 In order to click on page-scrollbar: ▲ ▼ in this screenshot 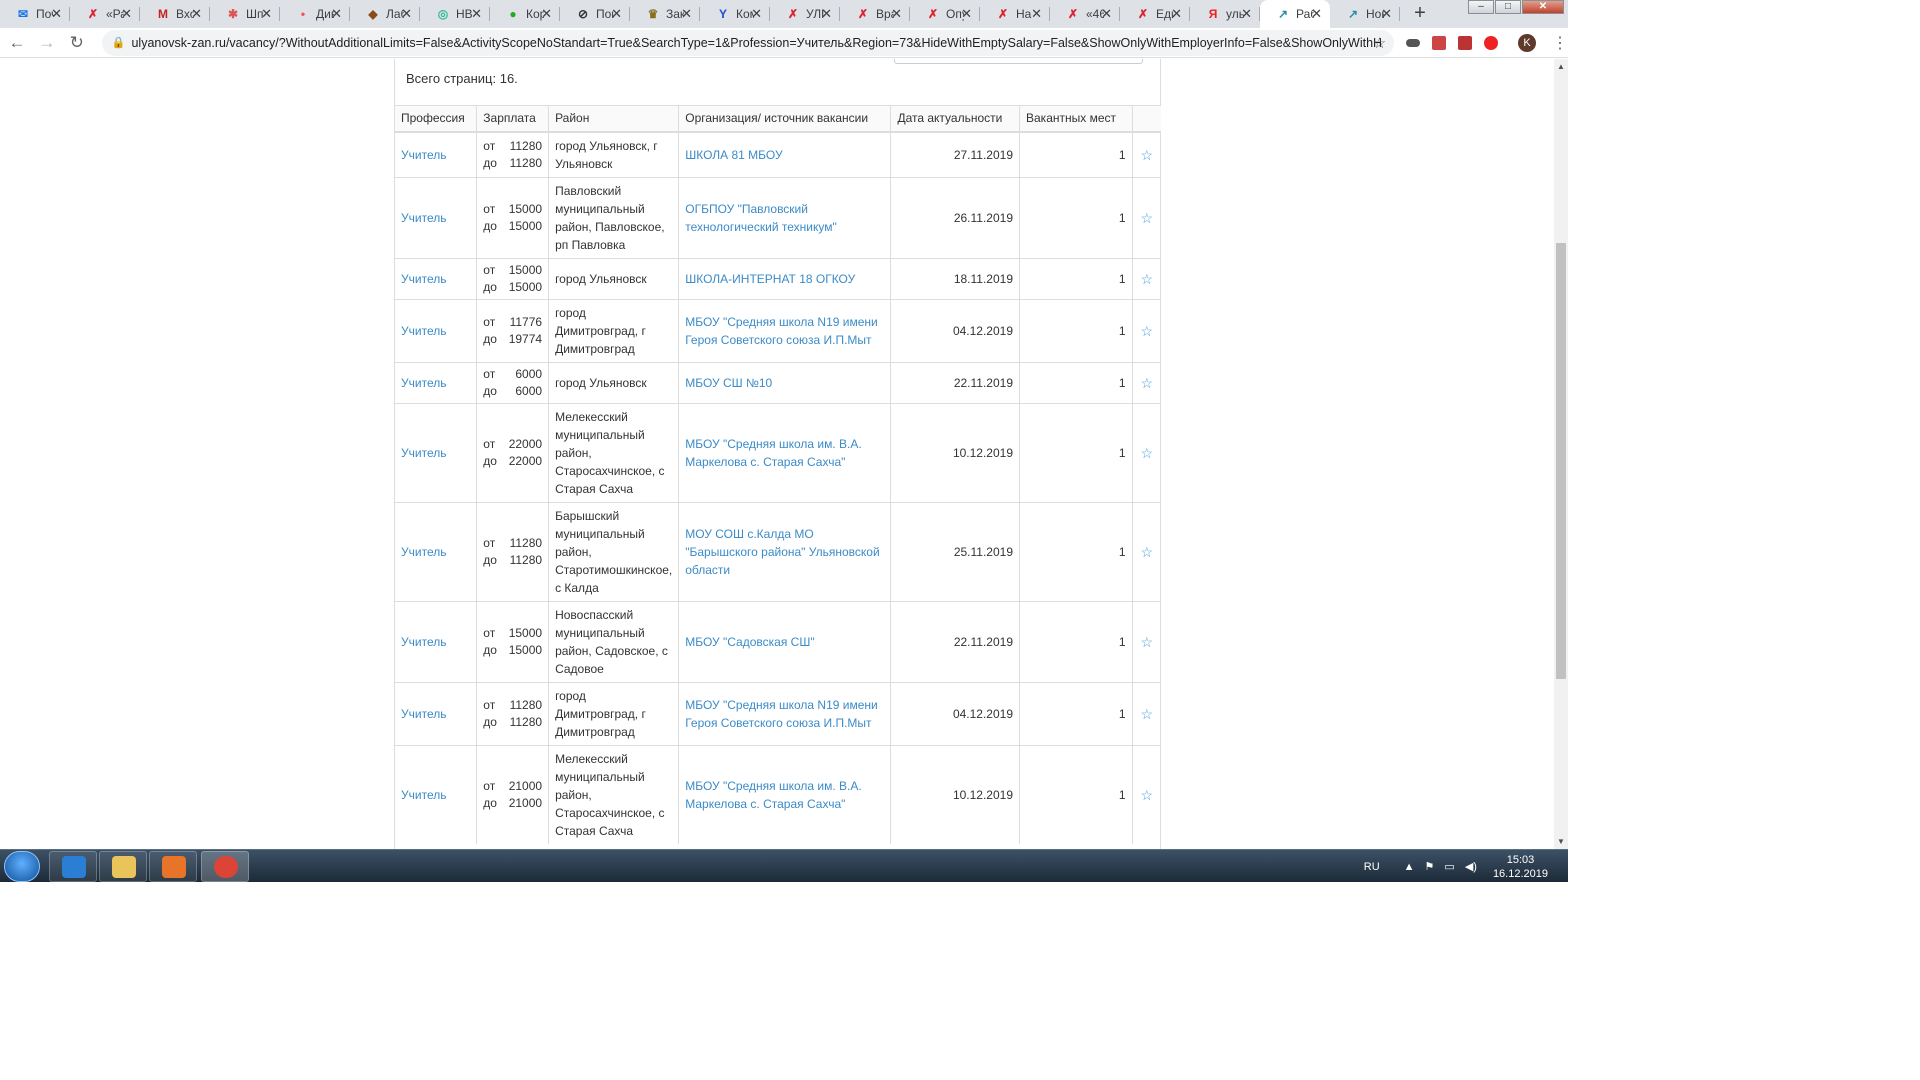, I will do `click(1561, 454)`.